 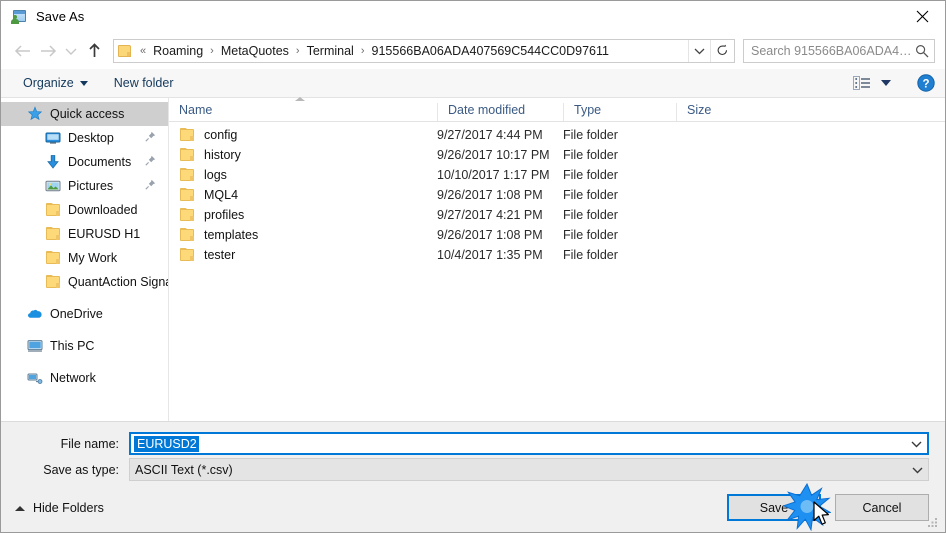 I want to click on hide-folders-button: Hide Folders, so click(x=59, y=508).